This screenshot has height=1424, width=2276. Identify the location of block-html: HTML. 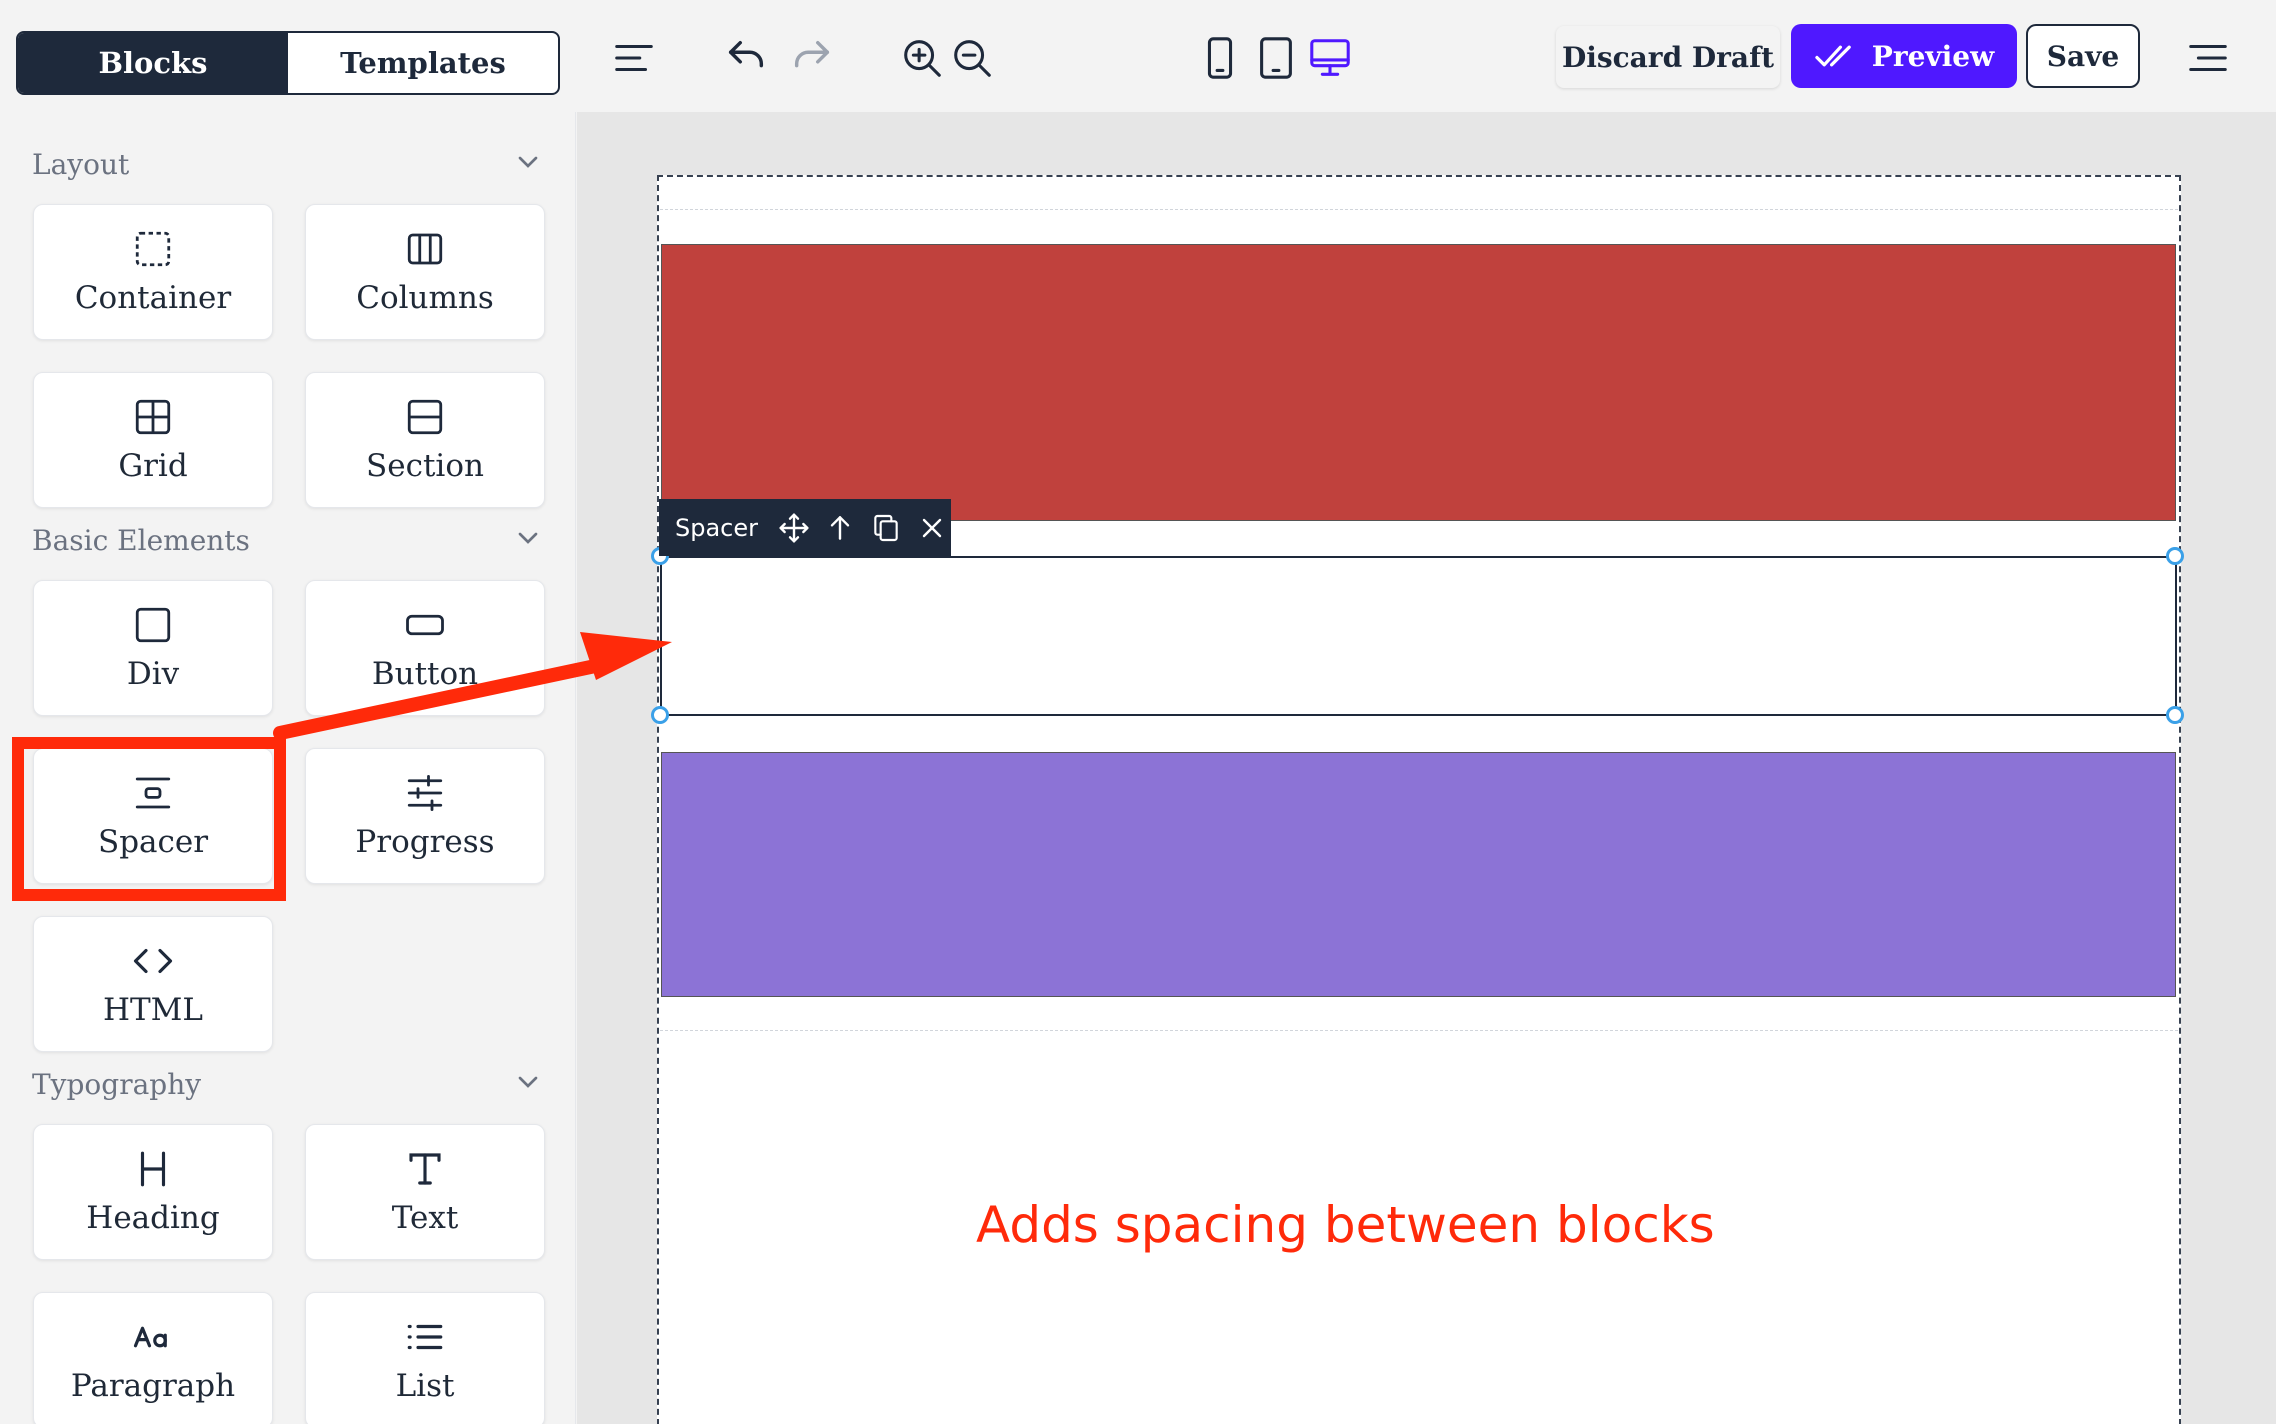
(153, 984).